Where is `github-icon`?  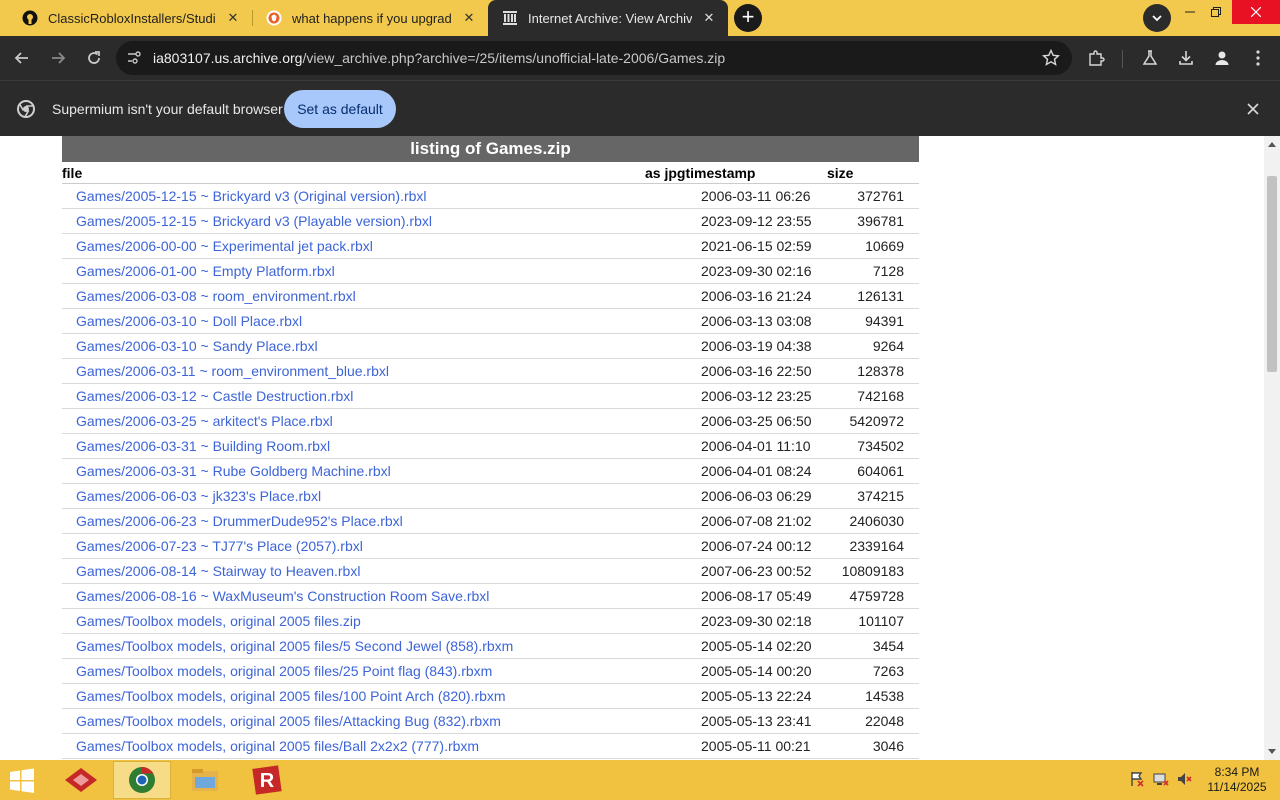
github-icon is located at coordinates (30, 18).